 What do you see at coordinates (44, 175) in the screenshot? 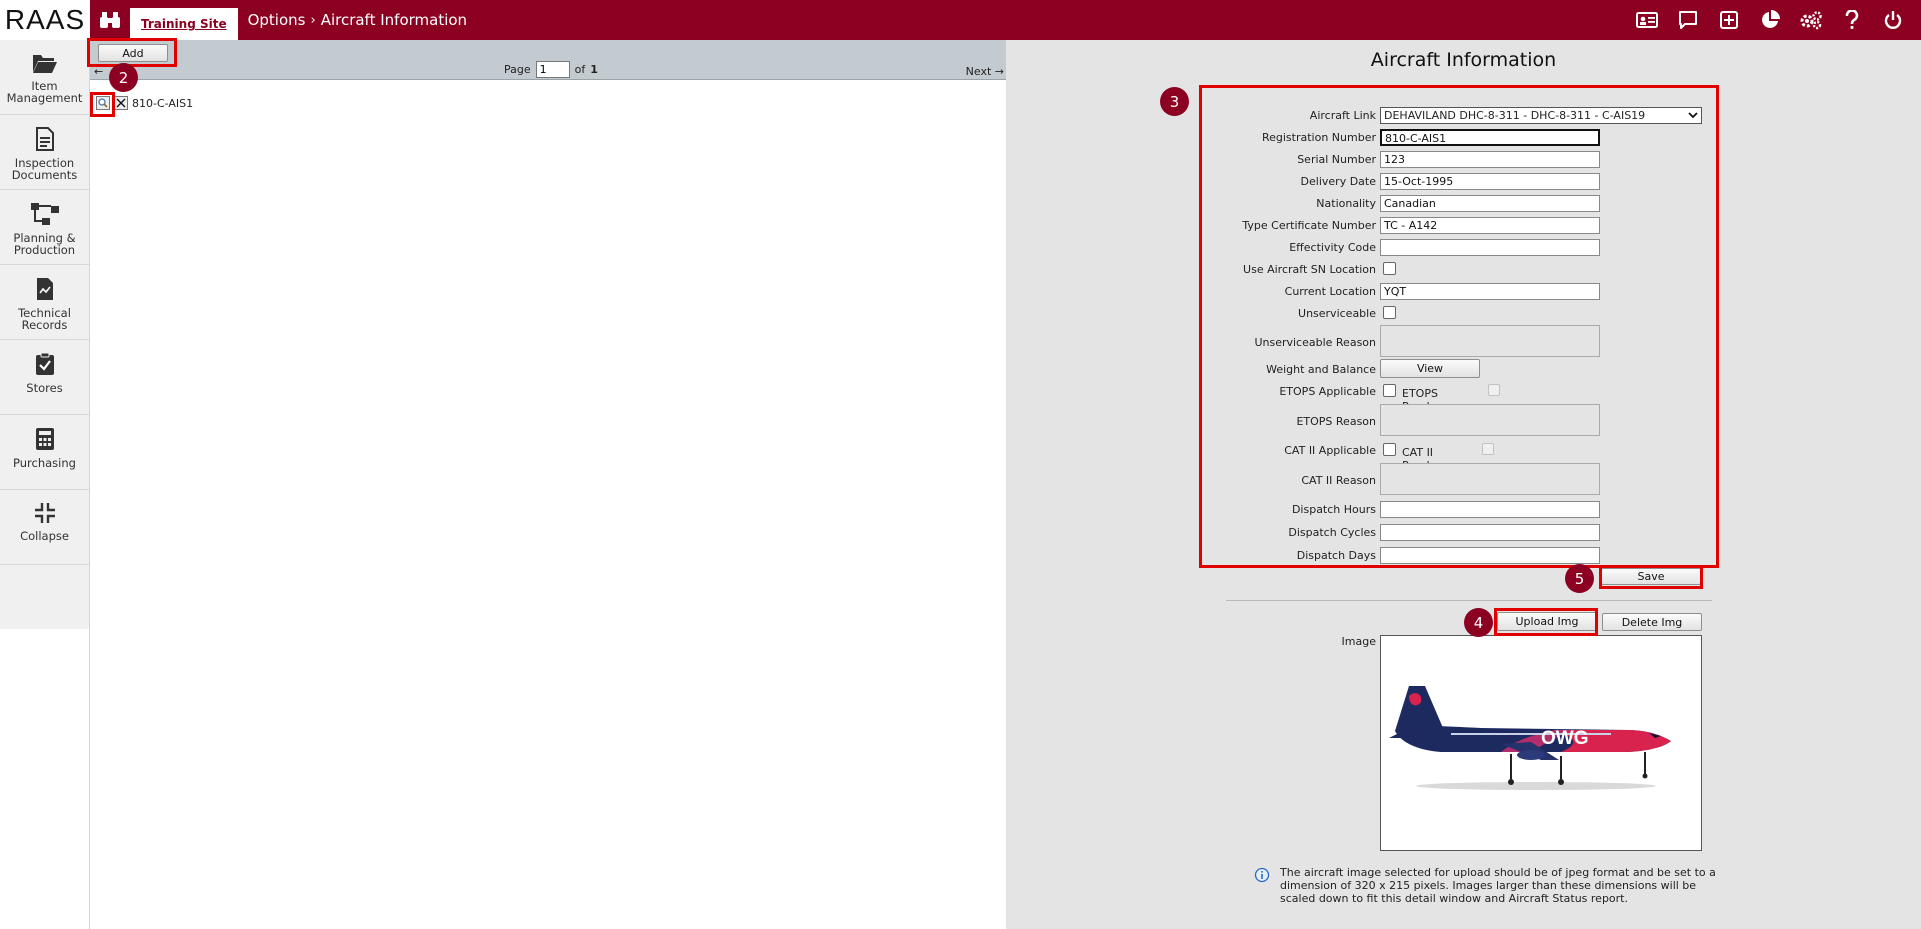
I see `nav-label: Documents` at bounding box center [44, 175].